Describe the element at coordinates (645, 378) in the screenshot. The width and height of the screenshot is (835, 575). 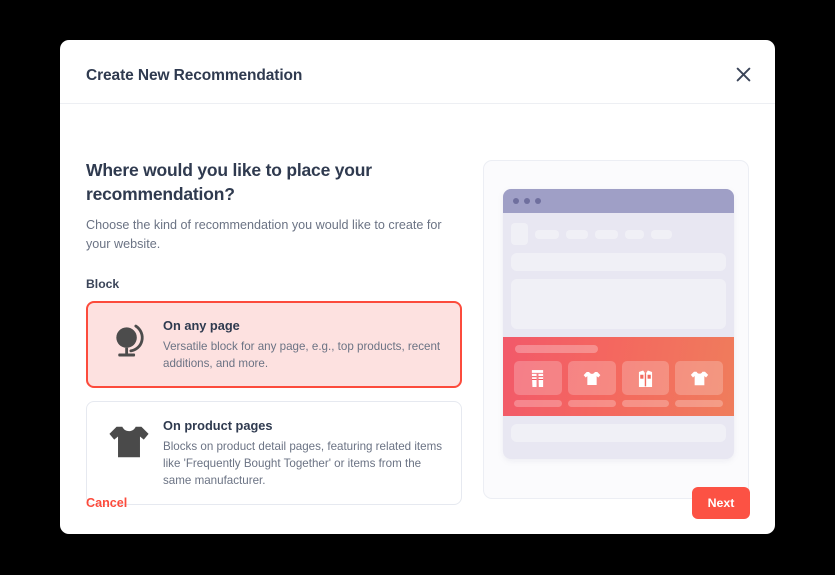
I see `shirt-icon` at that location.